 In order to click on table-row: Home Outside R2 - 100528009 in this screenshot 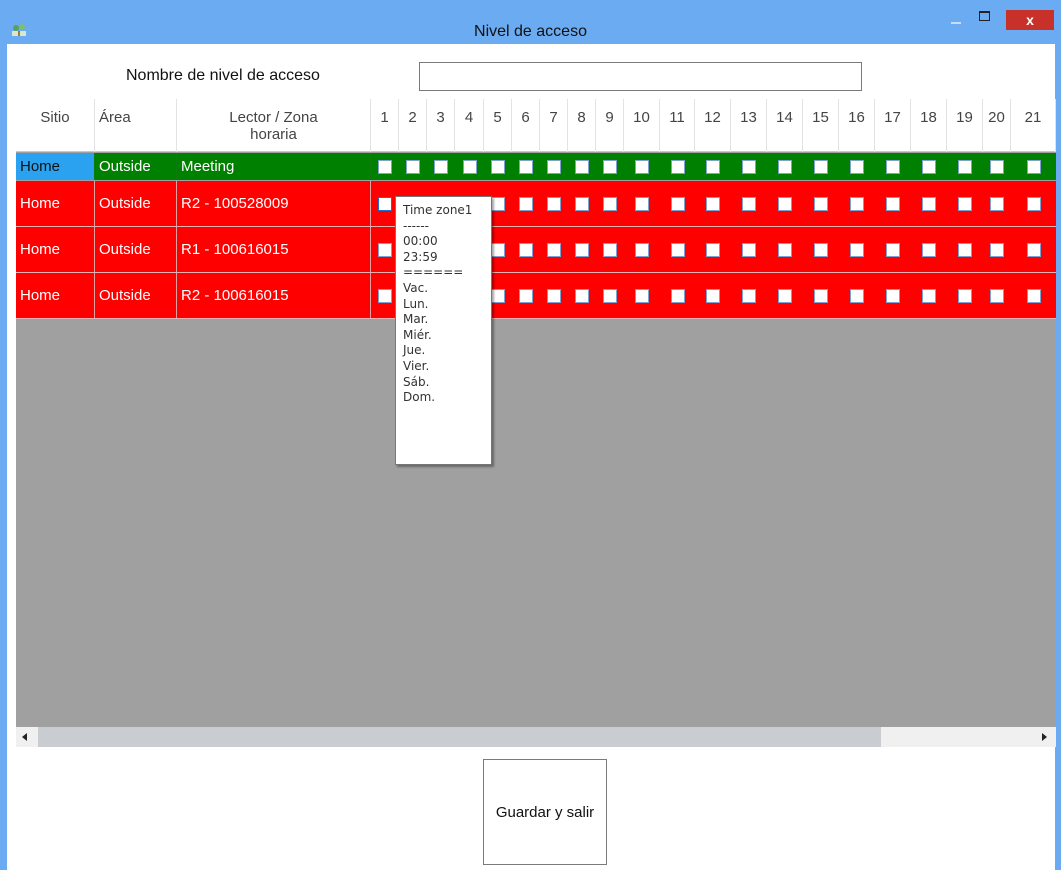, I will do `click(536, 204)`.